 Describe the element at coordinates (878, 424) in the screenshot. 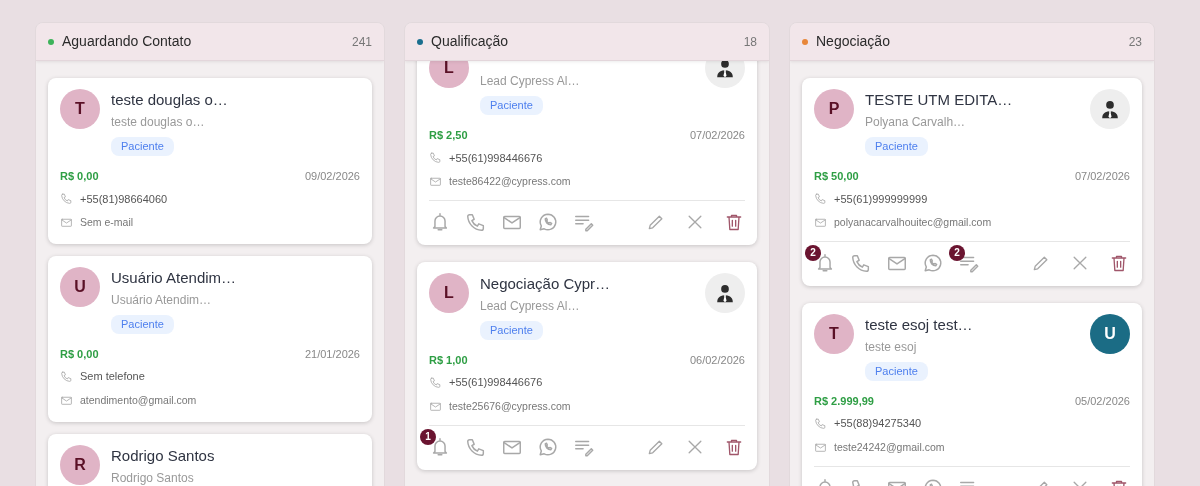

I see `phone-number: +55(88)94275340` at that location.